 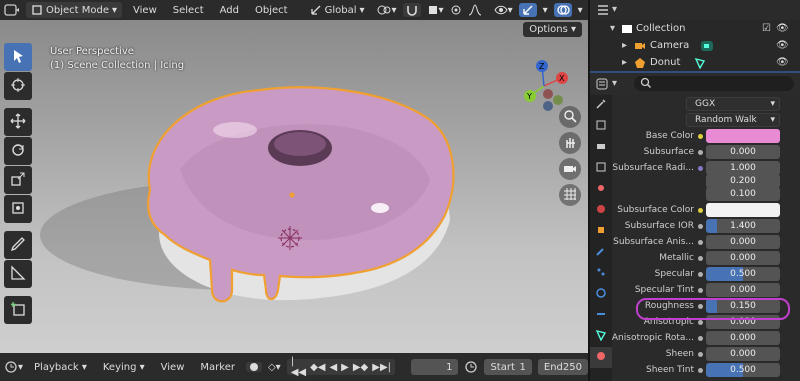 What do you see at coordinates (298, 367) in the screenshot?
I see `jump-start-icon: |◀◀` at bounding box center [298, 367].